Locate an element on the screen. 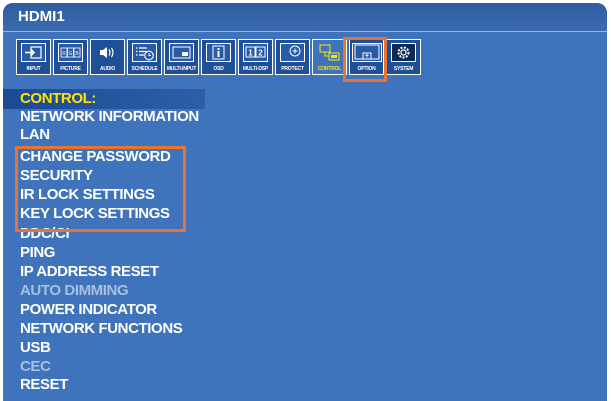  tab-protect-label: PROTECT is located at coordinates (292, 69).